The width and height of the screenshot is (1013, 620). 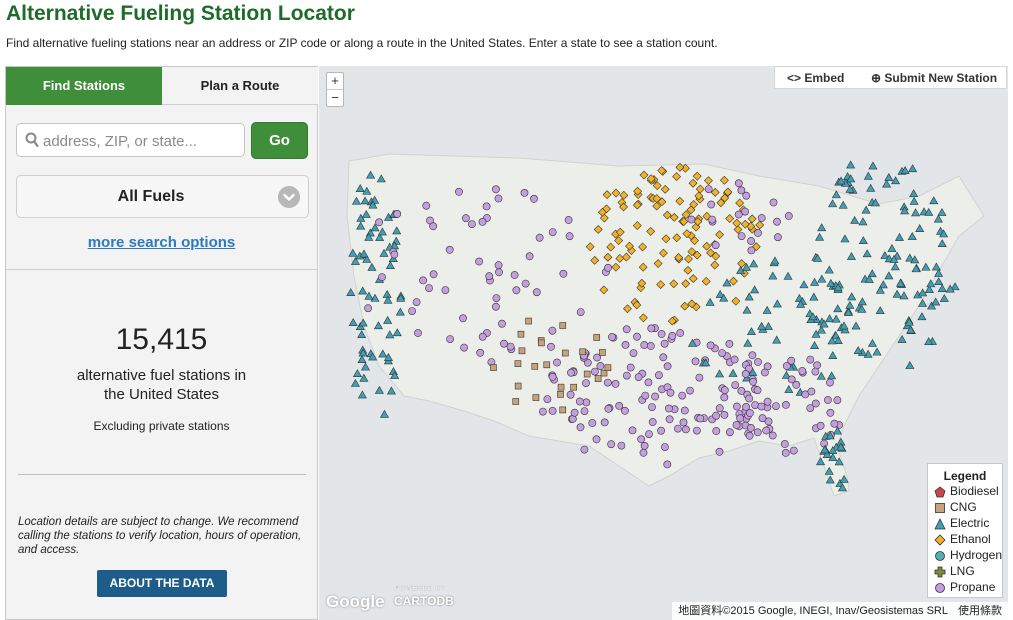 What do you see at coordinates (335, 98) in the screenshot?
I see `zoom-out-button: −` at bounding box center [335, 98].